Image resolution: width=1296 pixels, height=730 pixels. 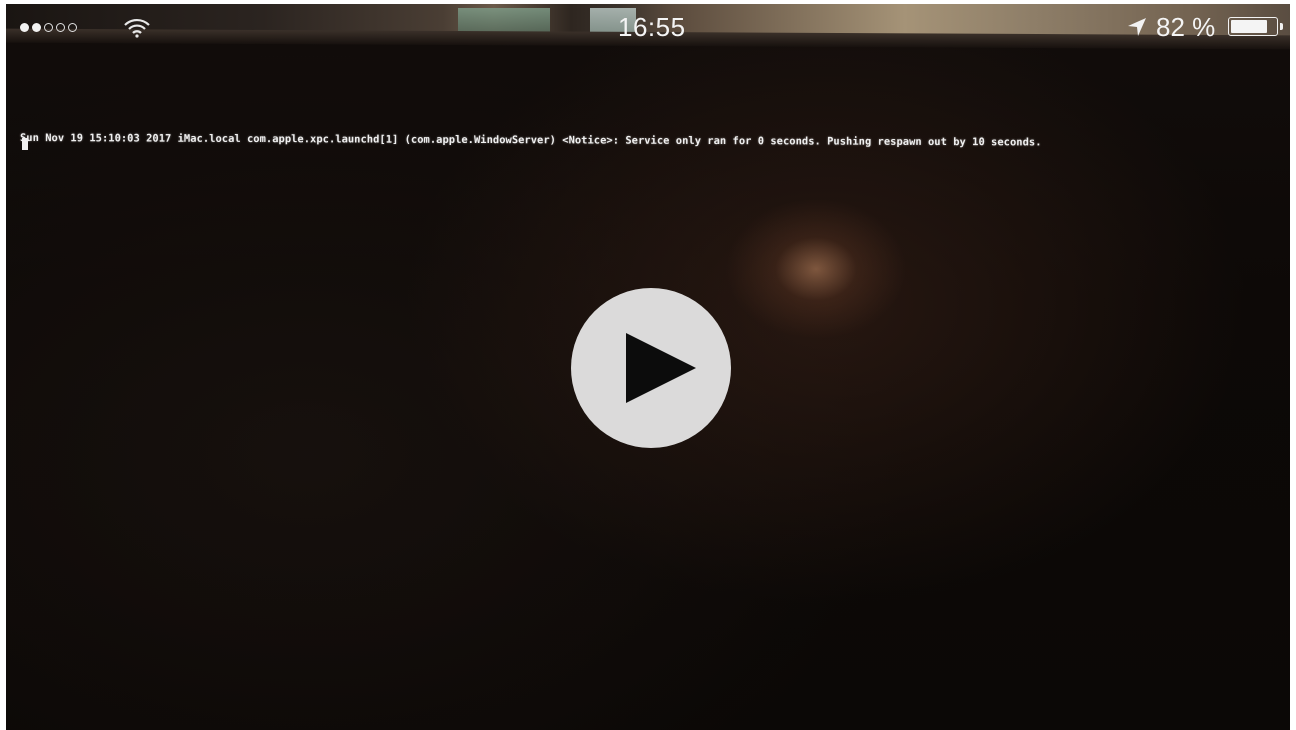 I want to click on wifi-icon, so click(x=137, y=28).